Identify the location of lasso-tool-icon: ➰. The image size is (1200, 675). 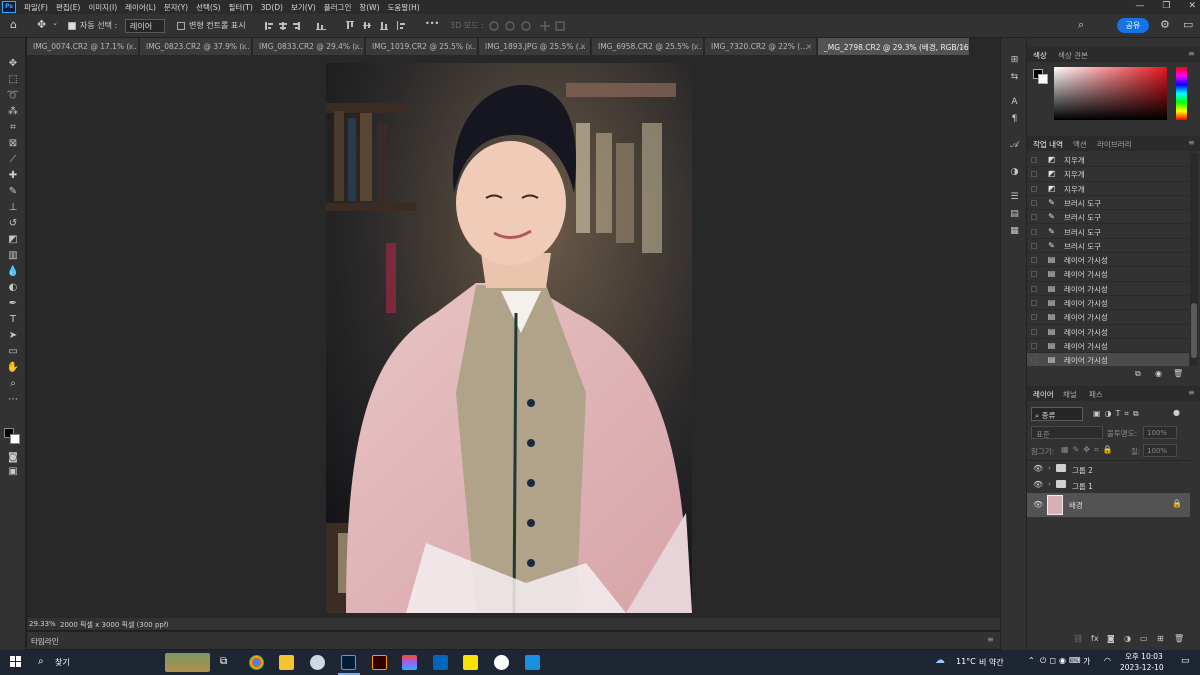
(13, 96).